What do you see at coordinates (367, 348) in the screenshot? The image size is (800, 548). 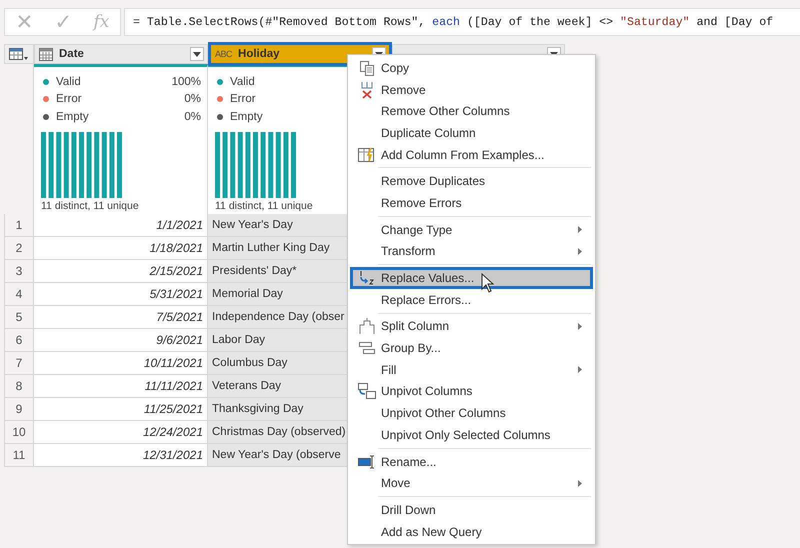 I see `group-by-icon` at bounding box center [367, 348].